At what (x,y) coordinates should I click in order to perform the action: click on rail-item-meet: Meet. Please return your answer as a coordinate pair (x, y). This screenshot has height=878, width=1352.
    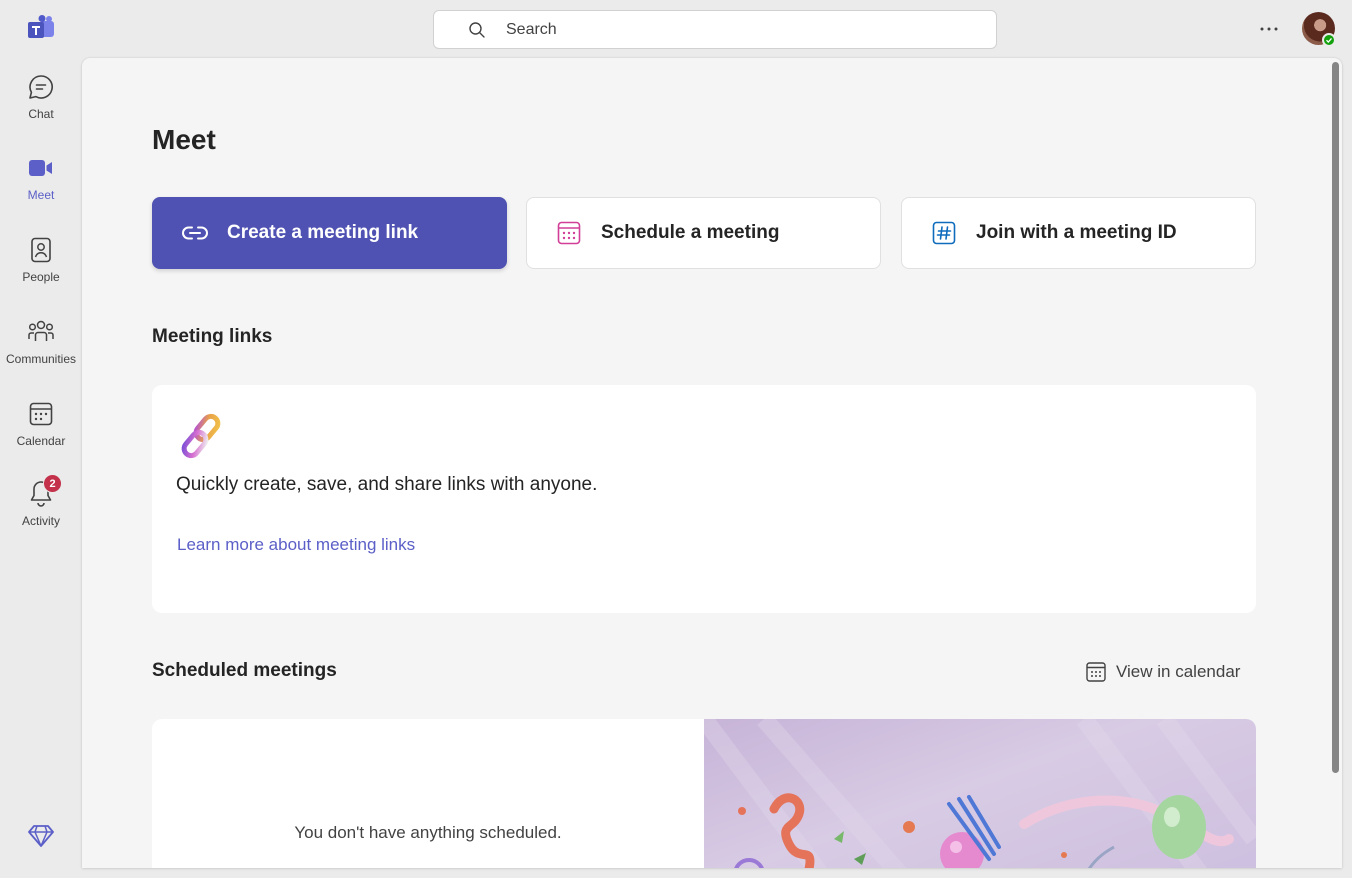
    Looking at the image, I should click on (41, 192).